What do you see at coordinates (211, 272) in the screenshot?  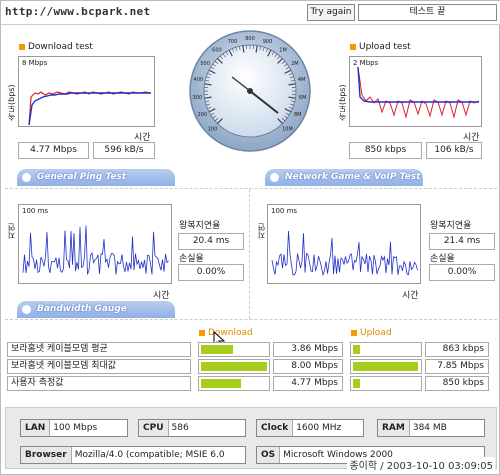 I see `ping-left-loss-value: 0.00%` at bounding box center [211, 272].